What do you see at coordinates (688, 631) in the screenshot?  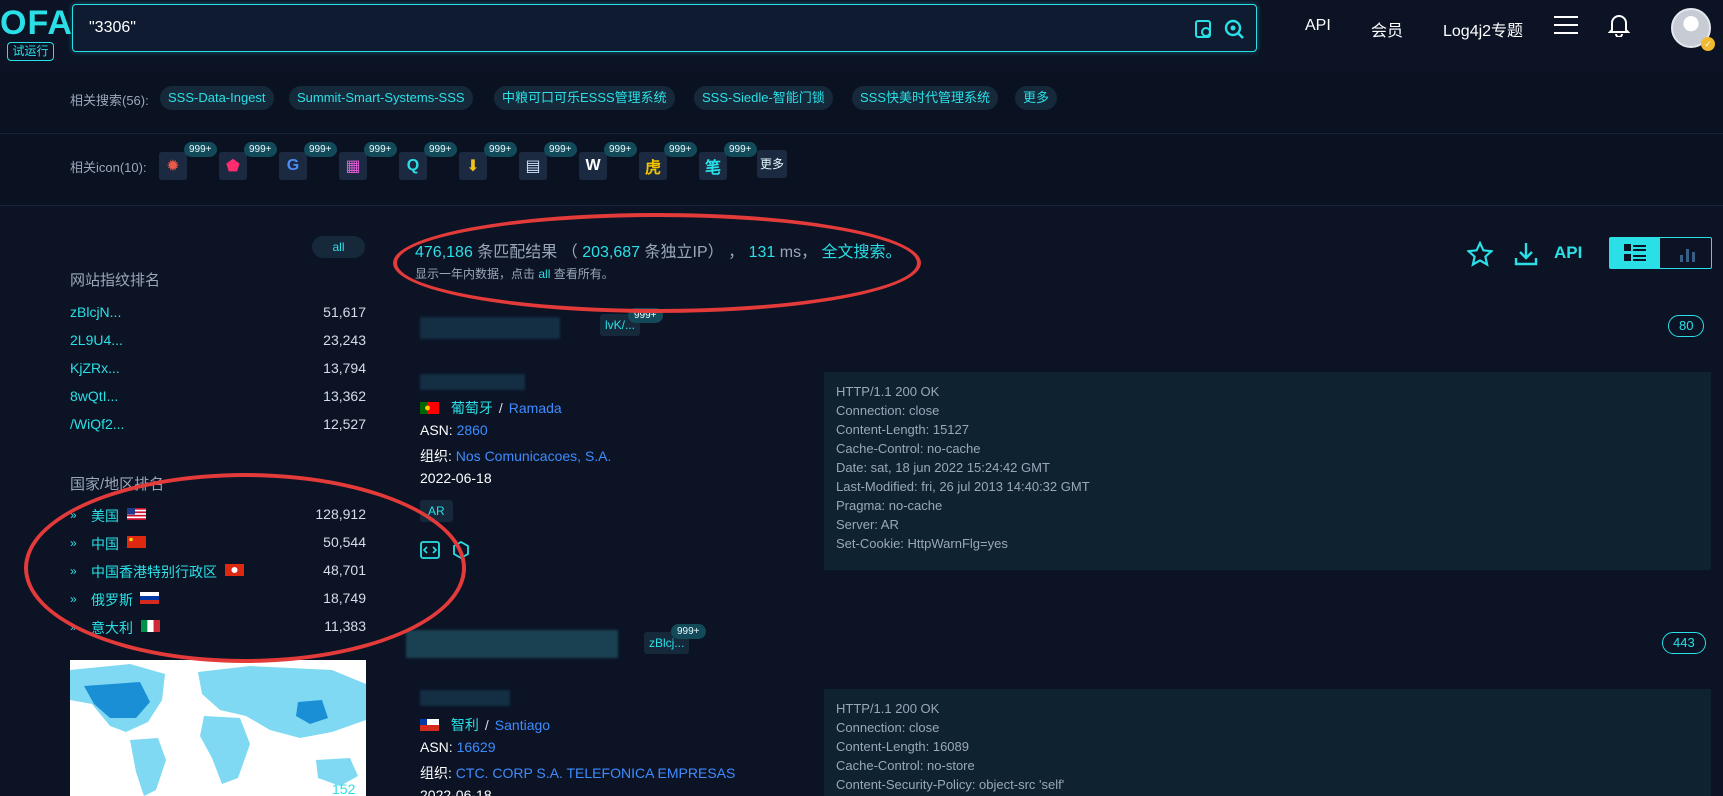 I see `result-tag-count: 999+` at bounding box center [688, 631].